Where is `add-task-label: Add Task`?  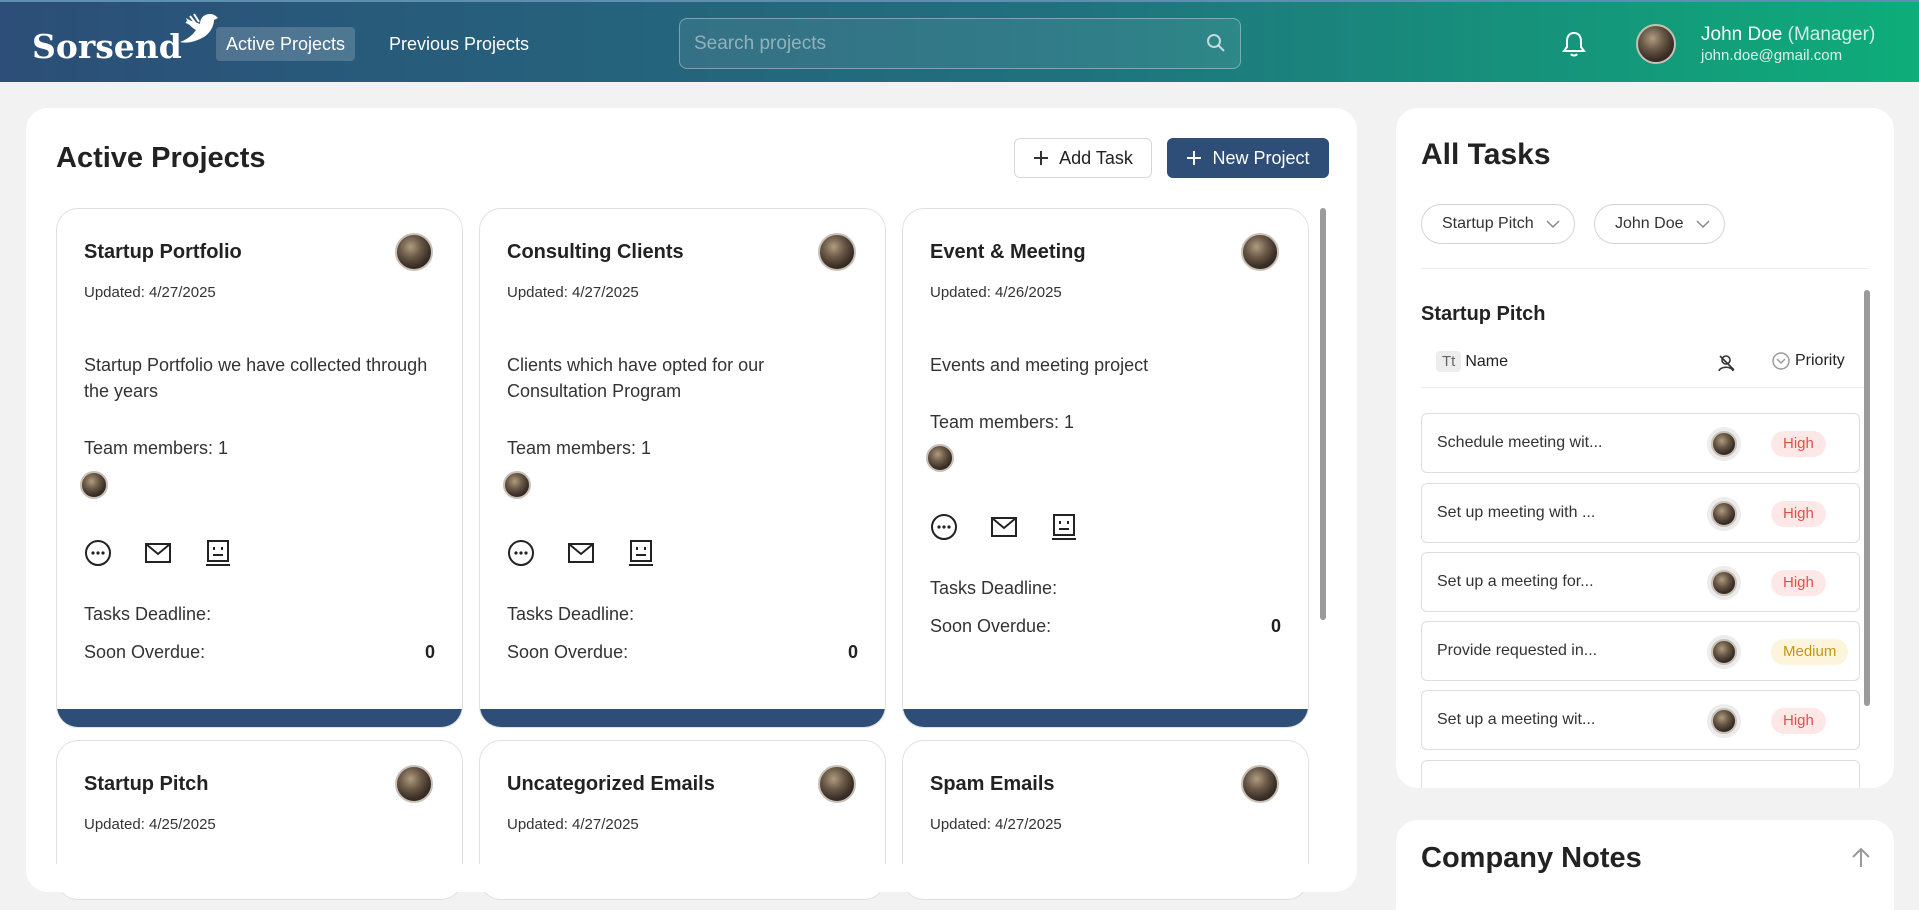
add-task-label: Add Task is located at coordinates (1096, 157).